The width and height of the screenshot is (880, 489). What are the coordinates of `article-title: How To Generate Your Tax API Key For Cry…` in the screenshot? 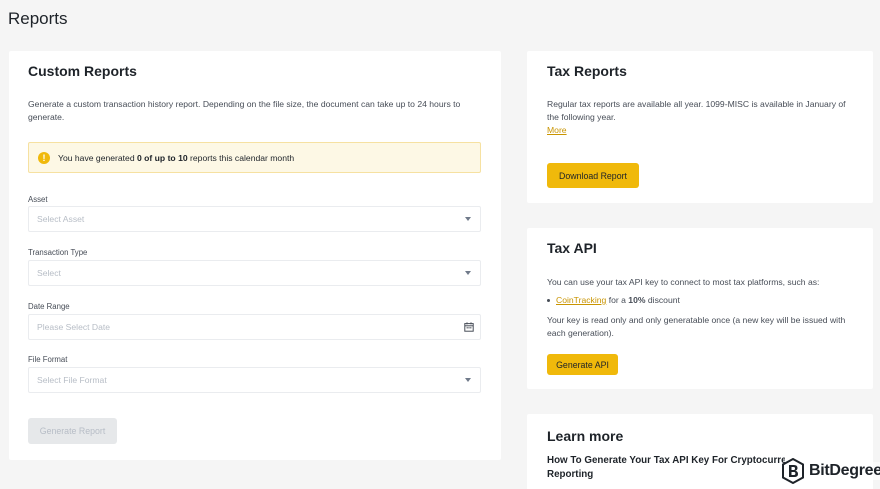 It's located at (666, 467).